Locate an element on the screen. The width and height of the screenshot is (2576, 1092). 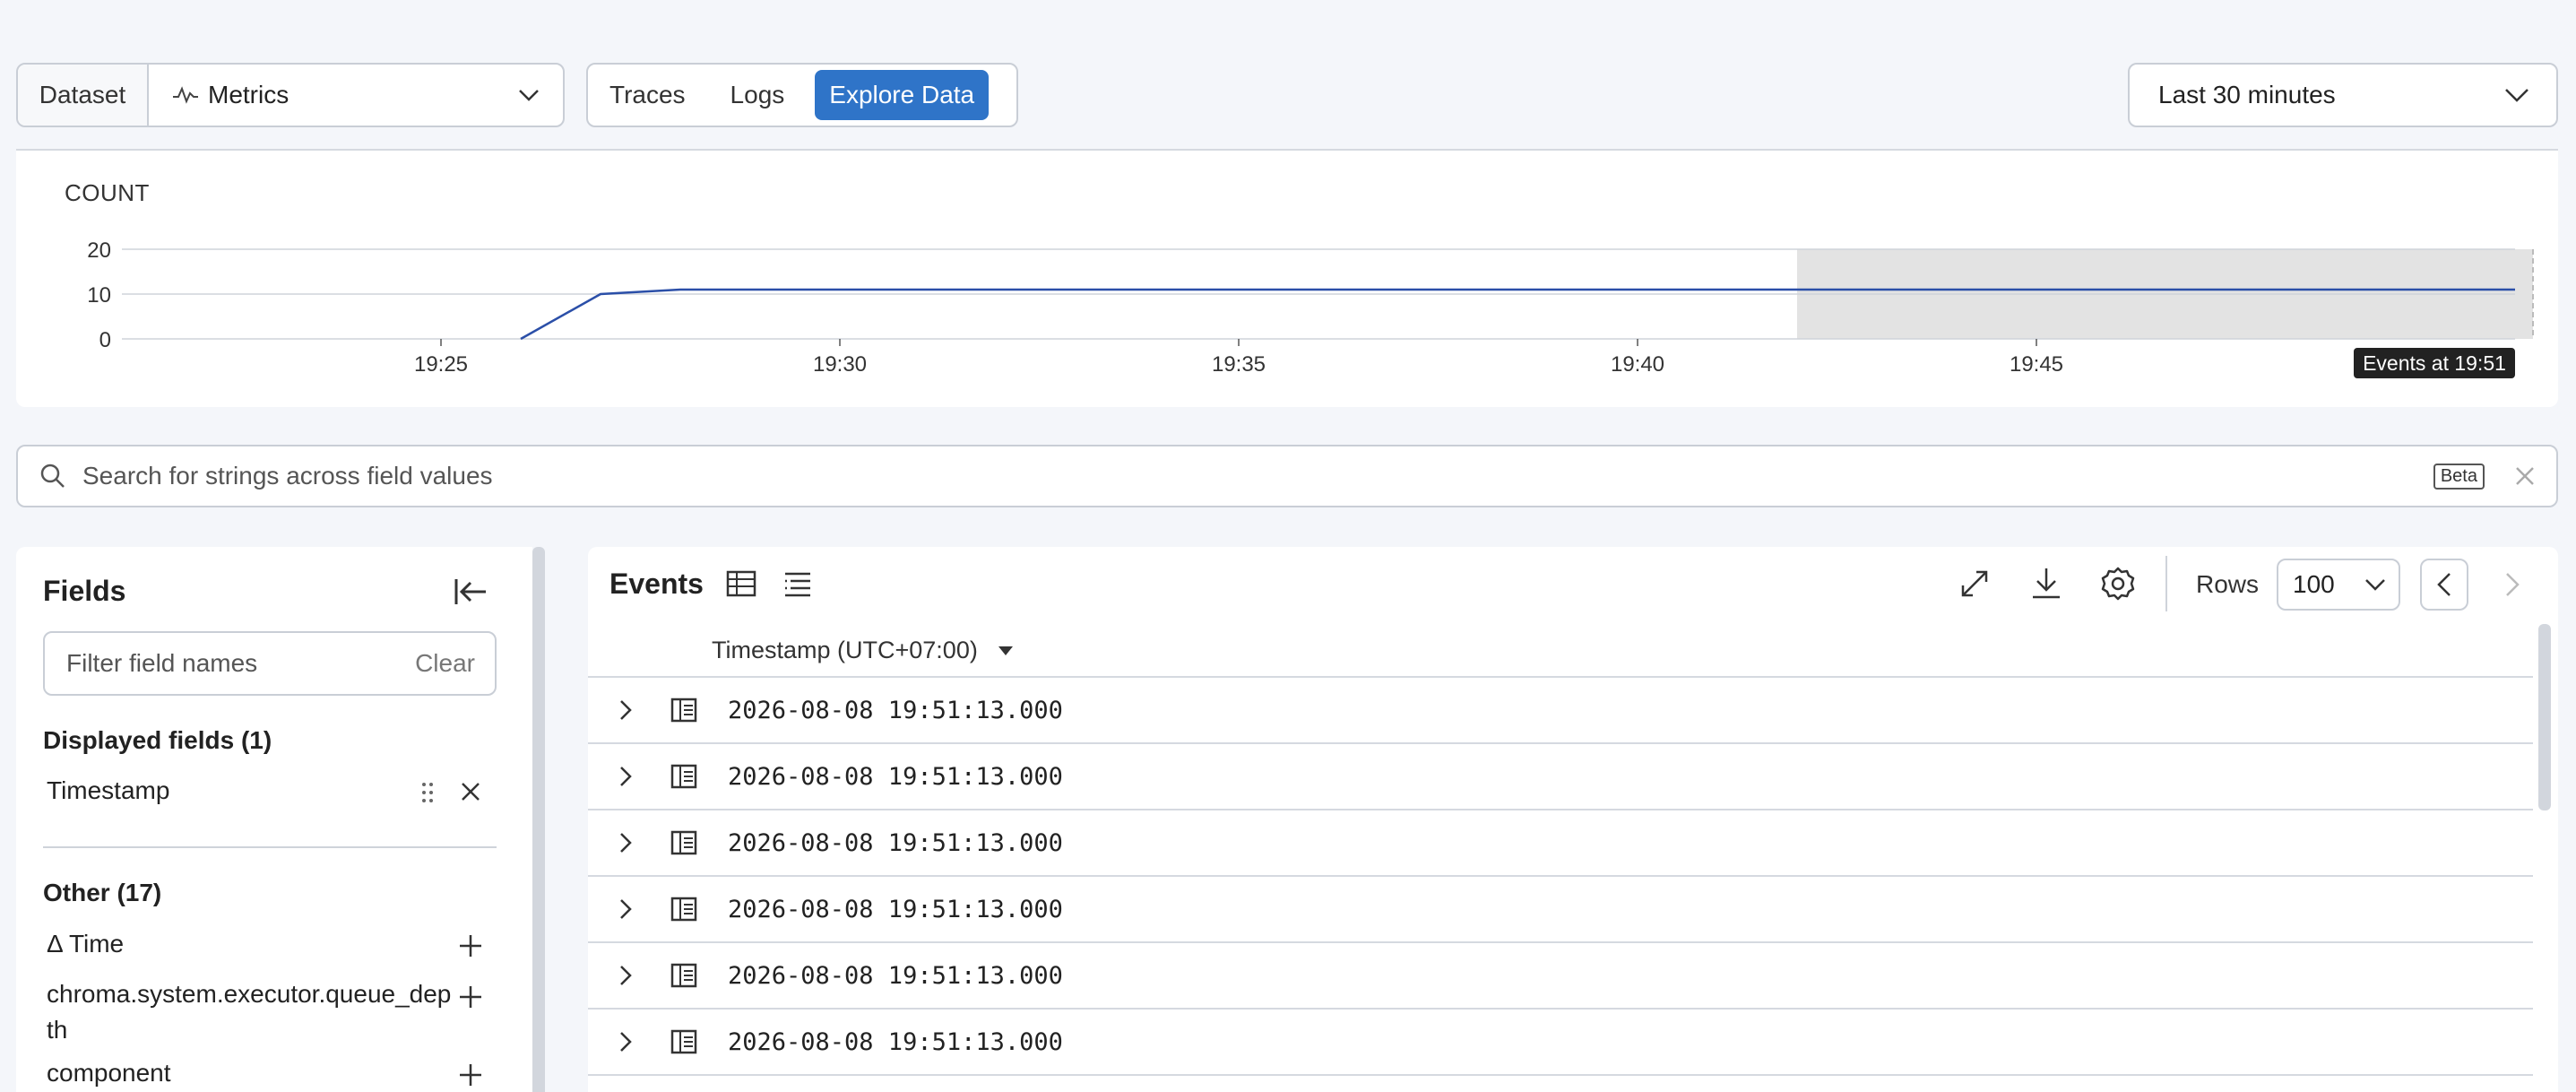
pulse-icon is located at coordinates (185, 95).